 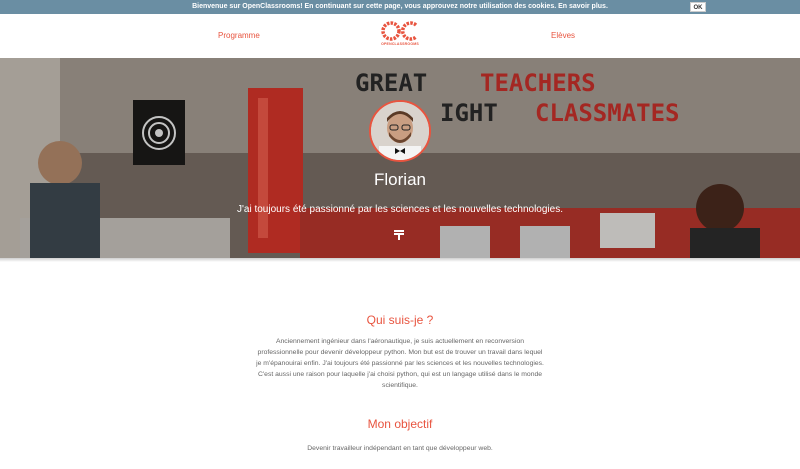 I want to click on section-title-objectif: Mon objectif, so click(x=400, y=424).